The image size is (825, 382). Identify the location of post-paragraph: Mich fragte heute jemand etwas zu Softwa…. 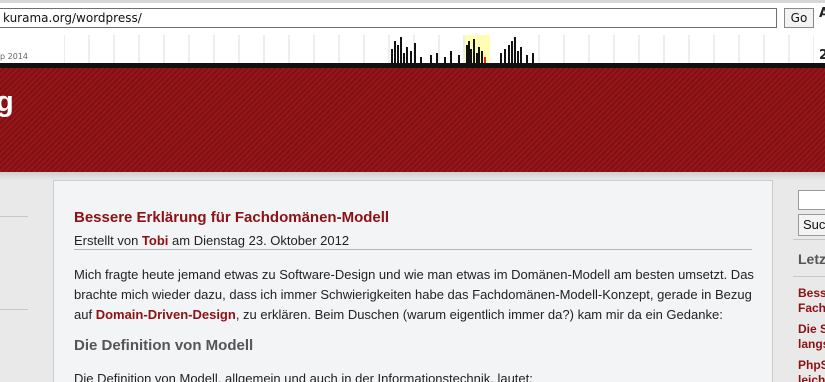
(414, 295).